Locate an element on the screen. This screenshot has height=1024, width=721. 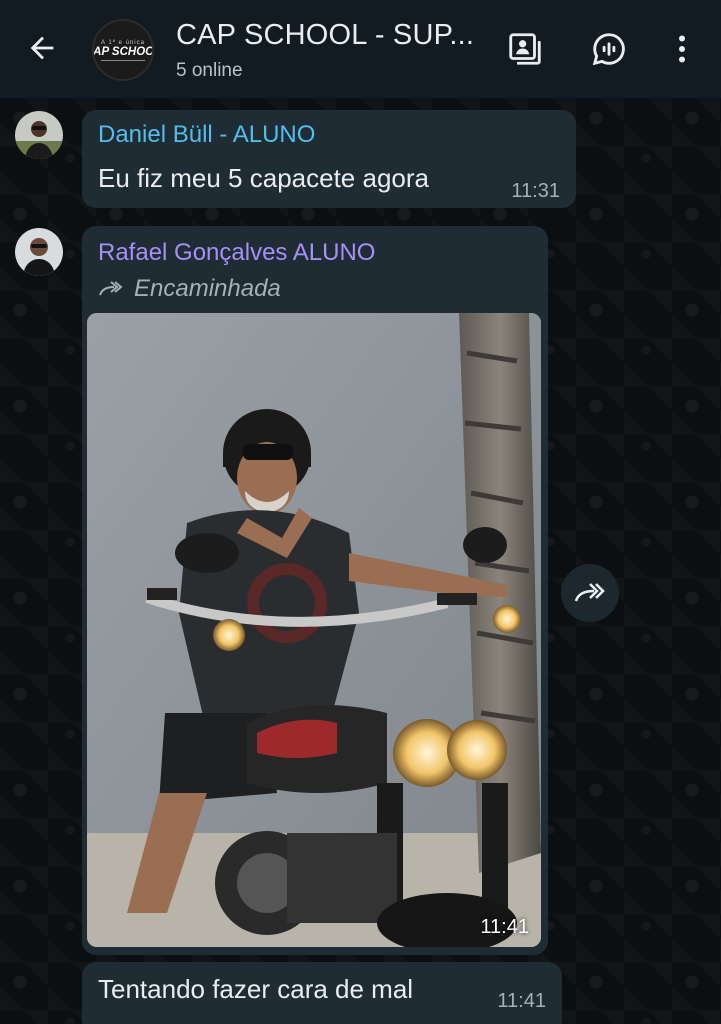
back-button is located at coordinates (42, 48).